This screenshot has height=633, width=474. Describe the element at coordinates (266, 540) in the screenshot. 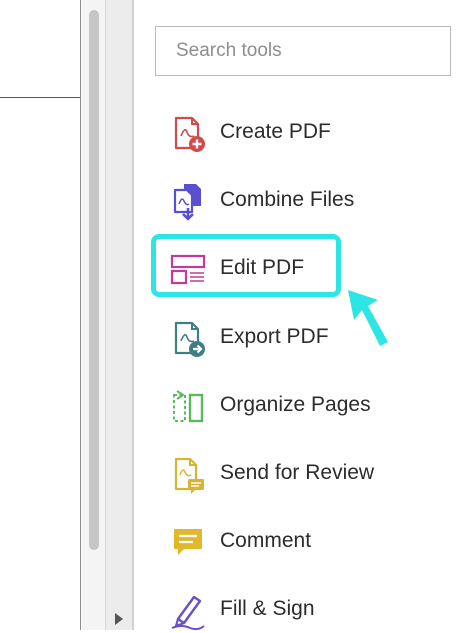

I see `tool-label: Comment` at that location.